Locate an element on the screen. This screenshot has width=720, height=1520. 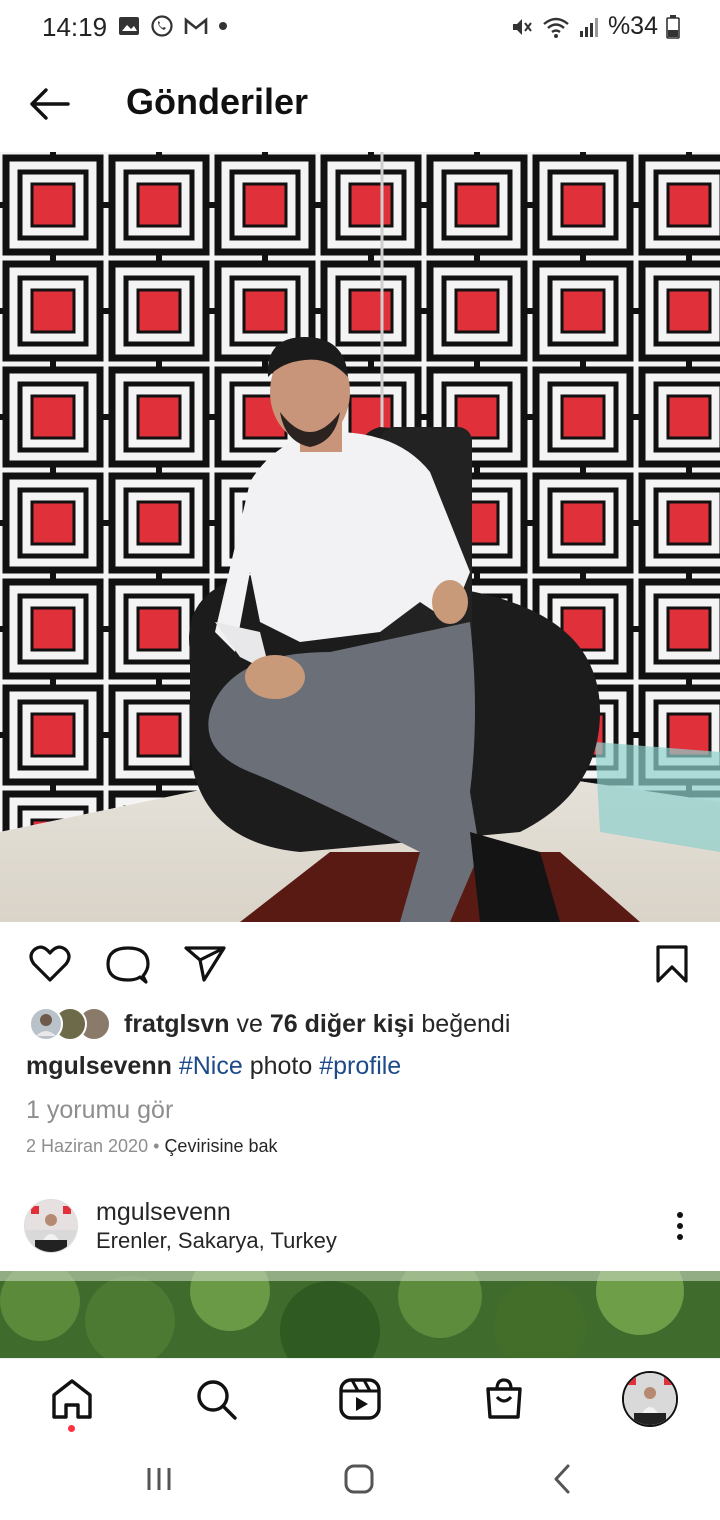
likes-text: fratglsvn ve 76 diğer kişi beğendi is located at coordinates (317, 1024).